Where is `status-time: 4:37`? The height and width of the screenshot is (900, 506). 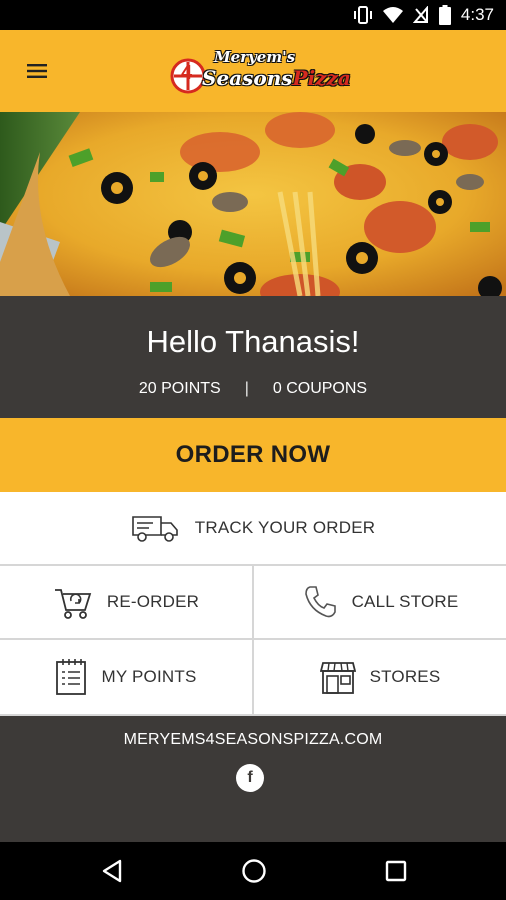
status-time: 4:37 is located at coordinates (477, 14).